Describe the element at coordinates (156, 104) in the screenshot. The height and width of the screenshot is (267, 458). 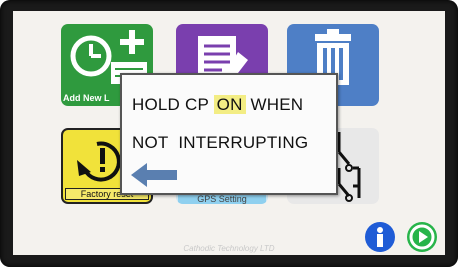
I see `word-hold: HOLD` at that location.